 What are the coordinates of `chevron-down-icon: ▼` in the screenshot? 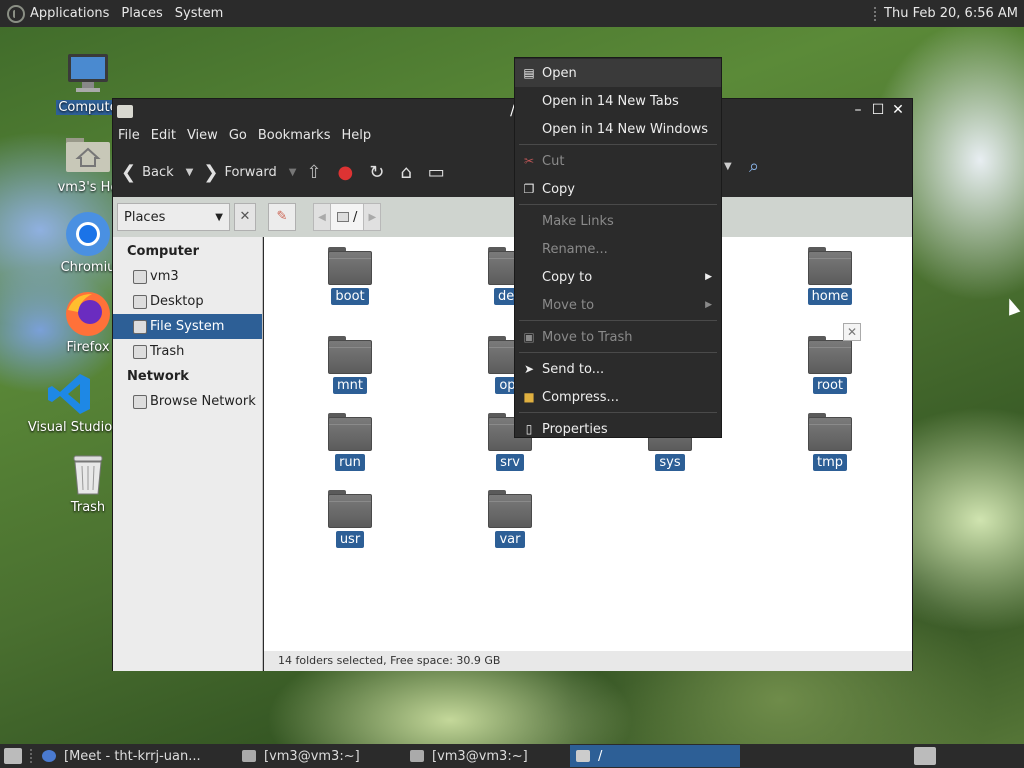 It's located at (219, 217).